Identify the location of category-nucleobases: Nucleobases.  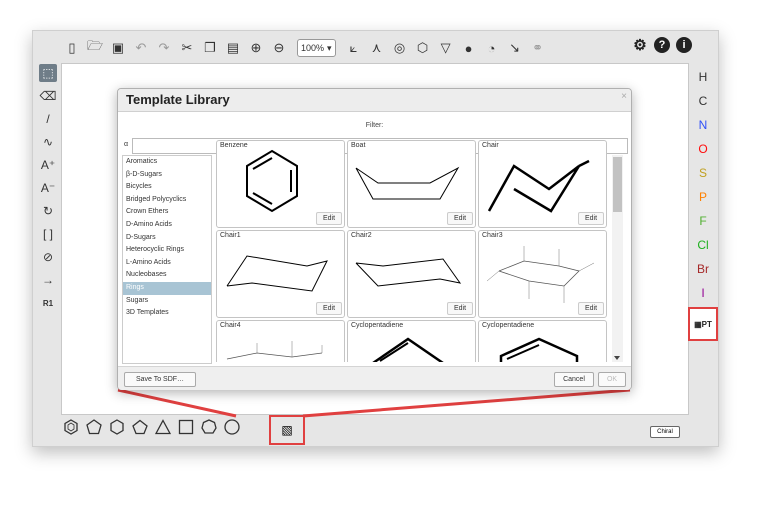
(167, 275).